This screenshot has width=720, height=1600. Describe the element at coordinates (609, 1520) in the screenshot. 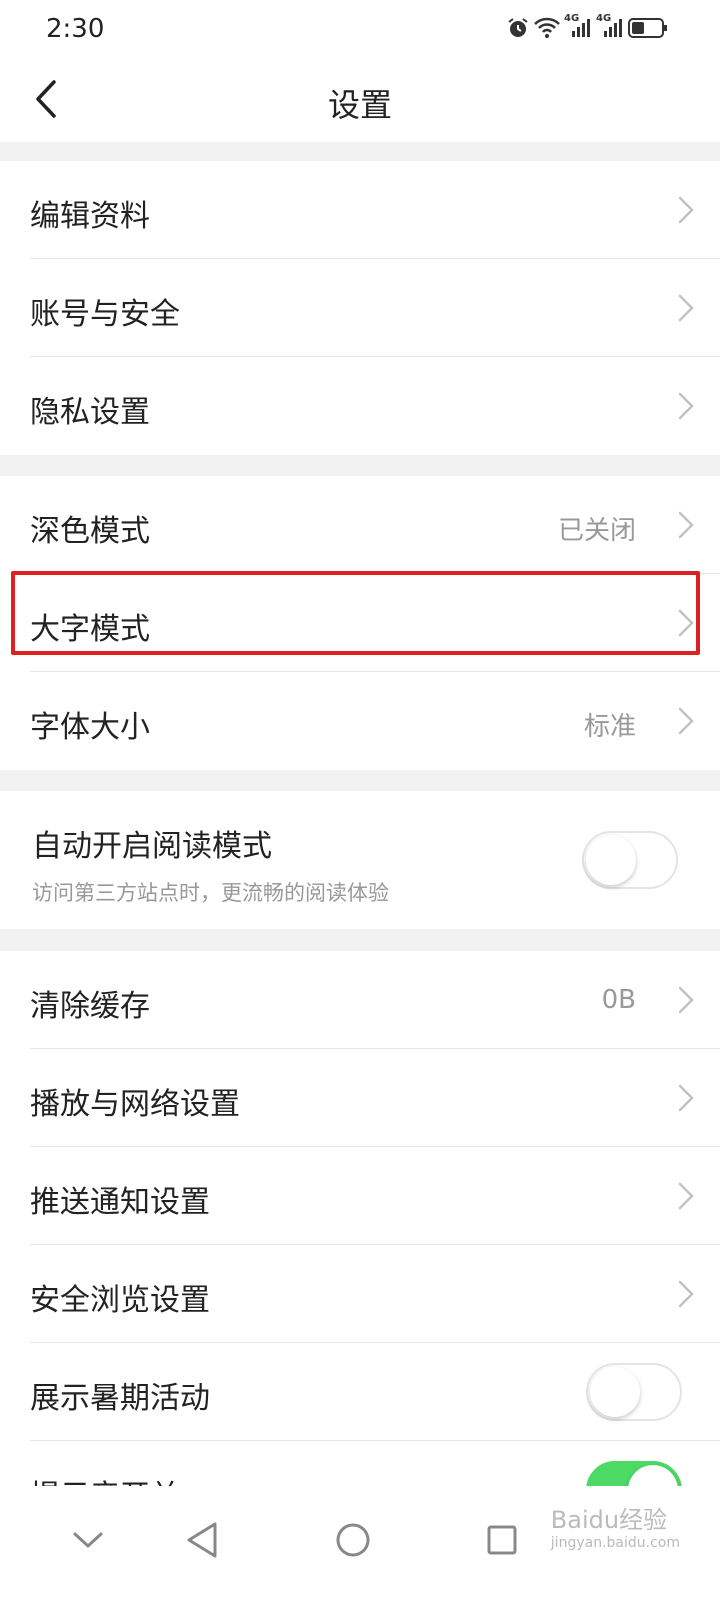

I see `watermark-brand: Baidu经验` at that location.